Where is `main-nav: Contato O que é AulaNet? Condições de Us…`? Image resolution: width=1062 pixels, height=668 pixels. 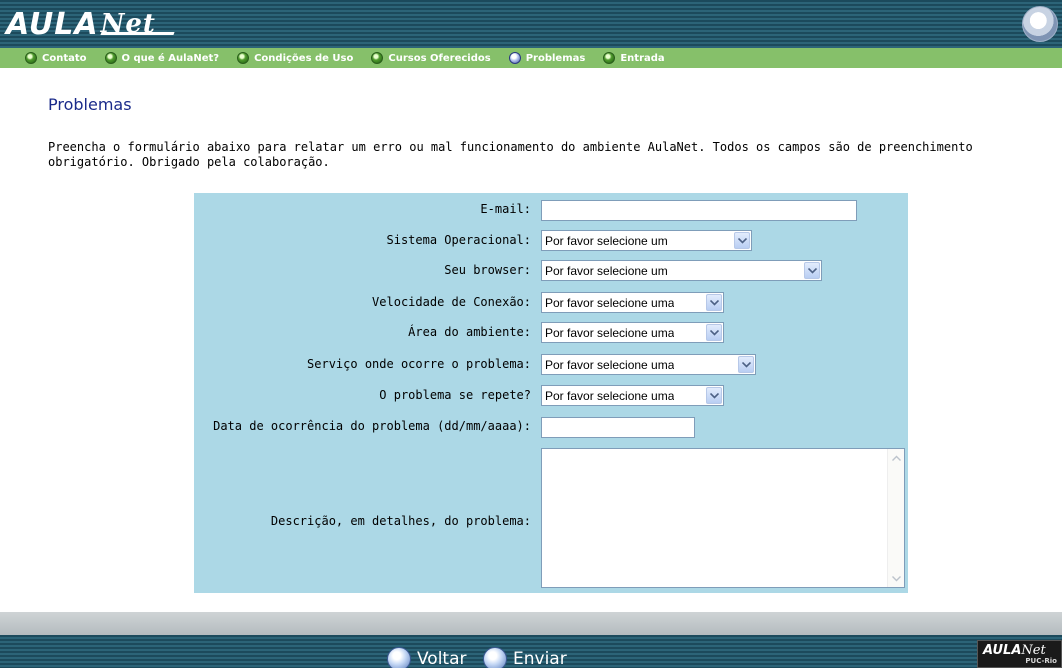
main-nav: Contato O que é AulaNet? Condições de Us… is located at coordinates (531, 58).